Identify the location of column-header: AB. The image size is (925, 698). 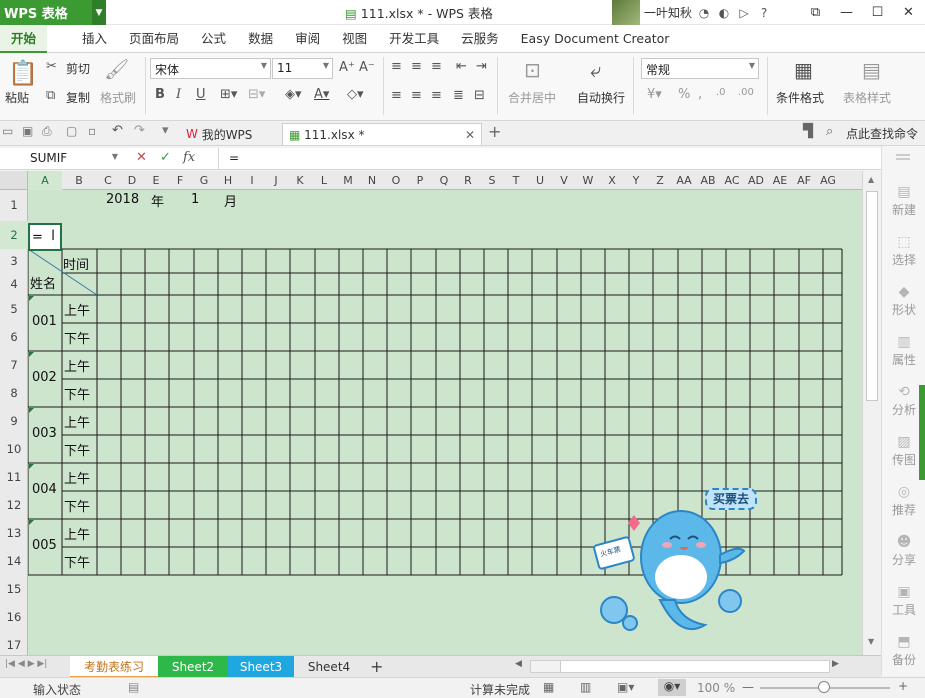
(708, 180).